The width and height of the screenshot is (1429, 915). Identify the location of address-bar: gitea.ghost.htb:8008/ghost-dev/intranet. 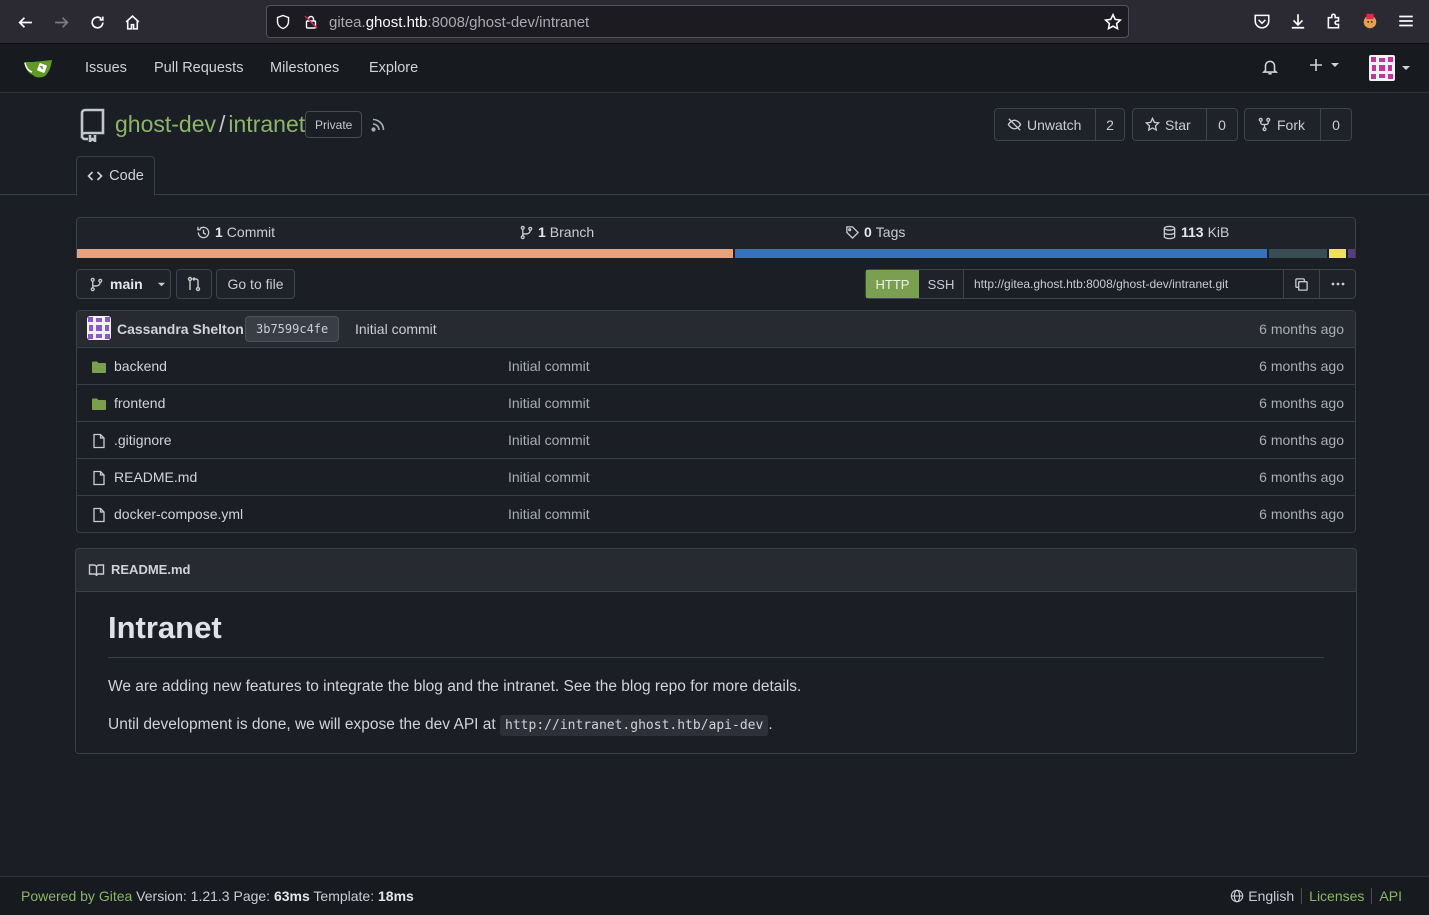
(697, 21).